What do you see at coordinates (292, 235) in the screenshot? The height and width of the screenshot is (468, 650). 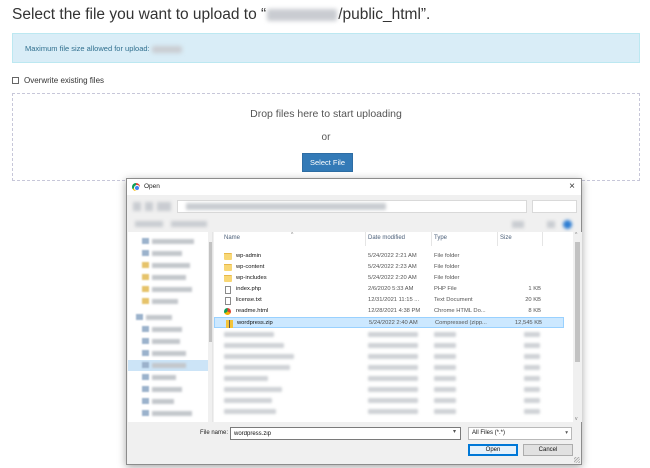 I see `sort-ascending-icon: ^` at bounding box center [292, 235].